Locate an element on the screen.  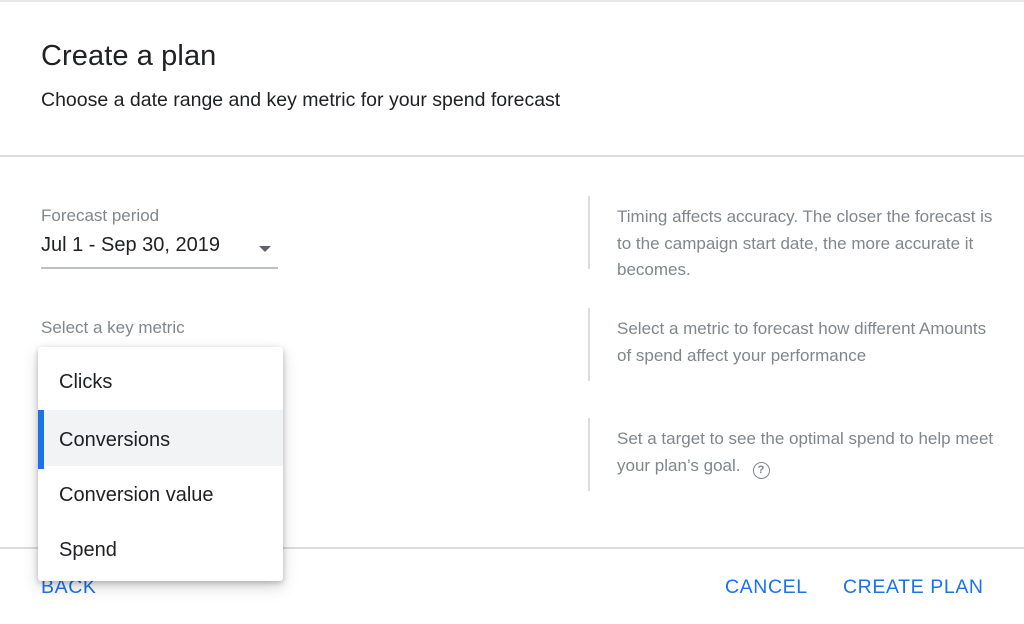
menu-item-conversion-value: Conversion value is located at coordinates (160, 493).